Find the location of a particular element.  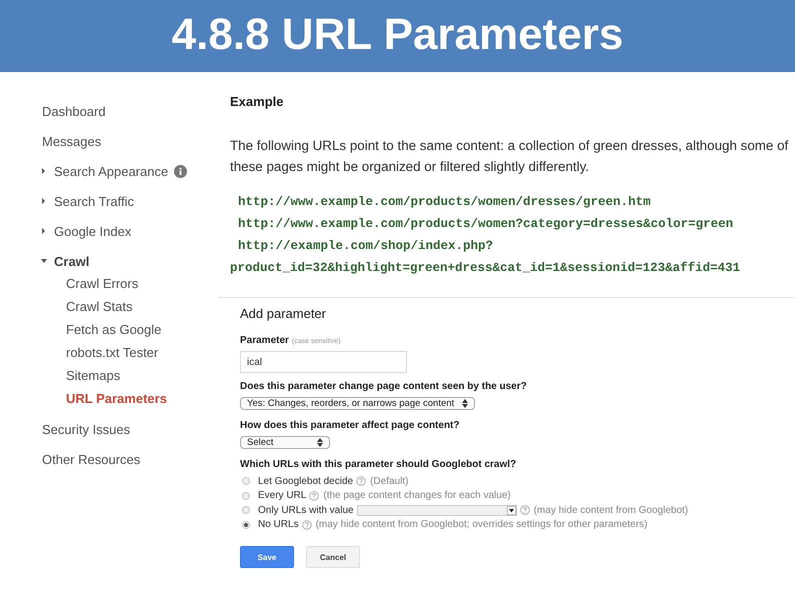

sidebar-item: Search Traffic is located at coordinates (94, 201).